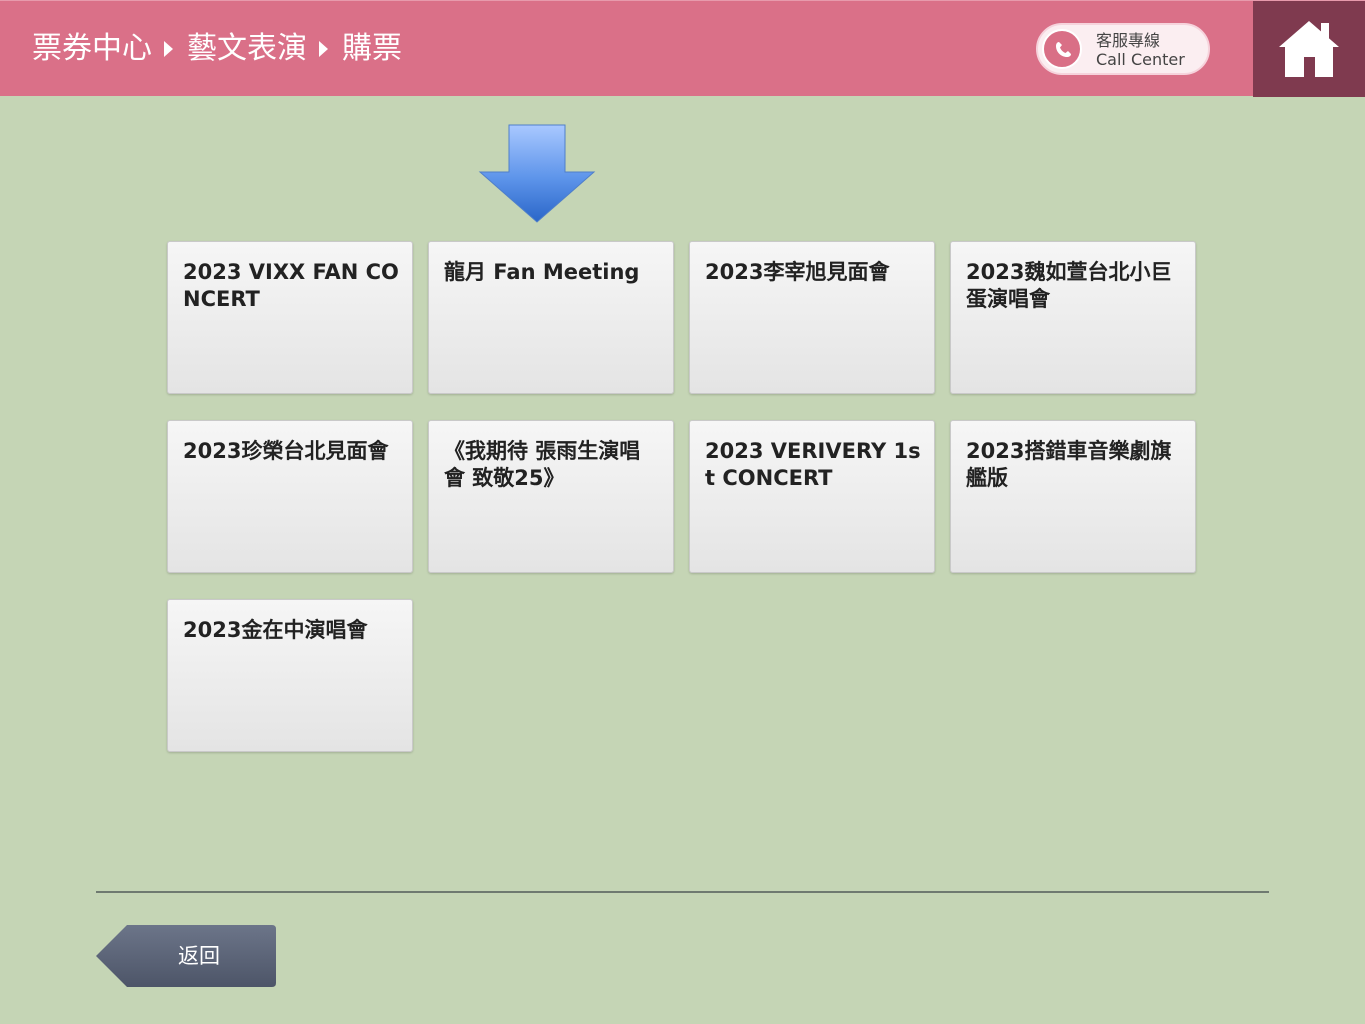 The height and width of the screenshot is (1024, 1365). What do you see at coordinates (542, 272) in the screenshot?
I see `event-tile-label: 龍月 Fan Meeting` at bounding box center [542, 272].